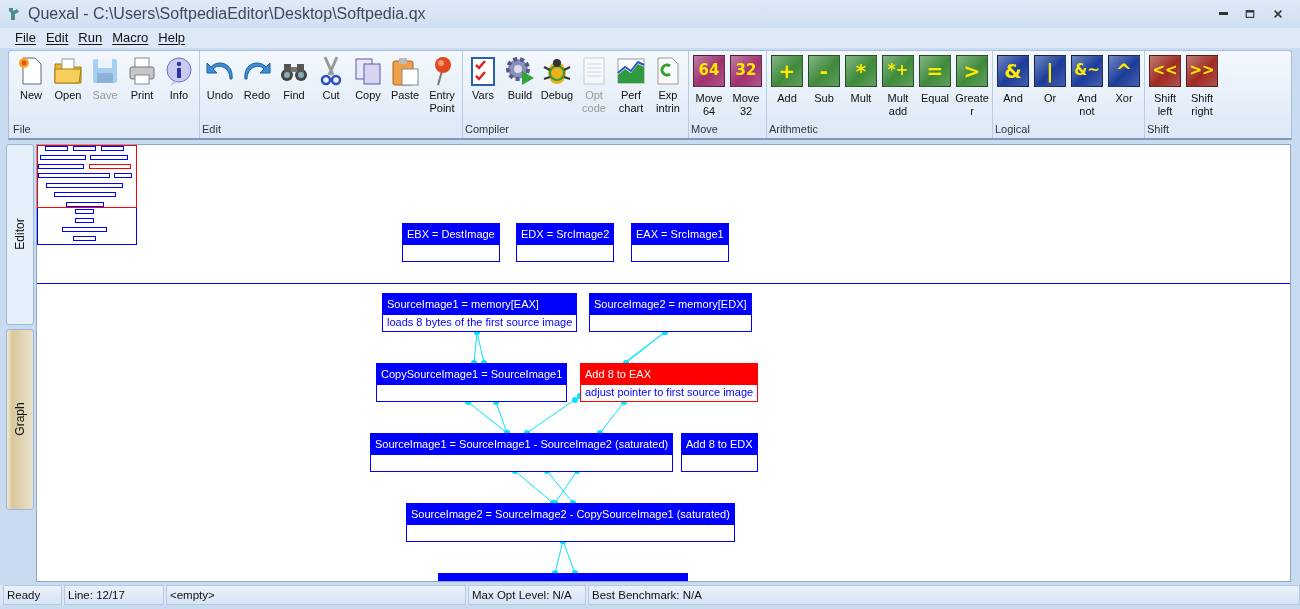 The image size is (1300, 609). I want to click on toolbar-button: Redo, so click(257, 78).